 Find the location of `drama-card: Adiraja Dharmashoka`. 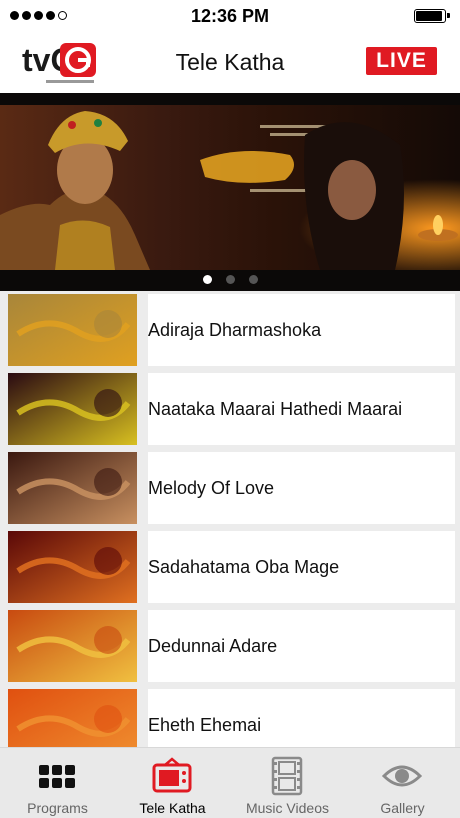

drama-card: Adiraja Dharmashoka is located at coordinates (301, 330).